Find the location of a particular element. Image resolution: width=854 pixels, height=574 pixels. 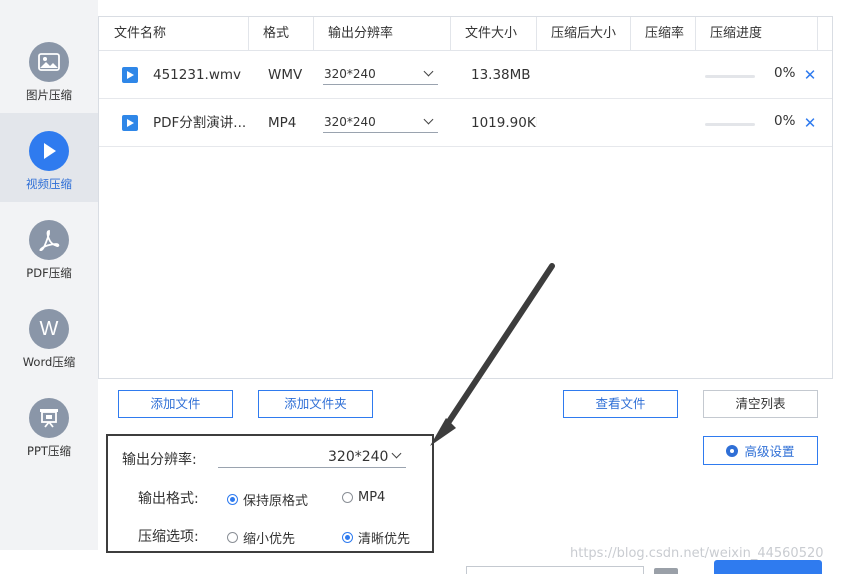

radio-label: 缩小优先 is located at coordinates (269, 539).